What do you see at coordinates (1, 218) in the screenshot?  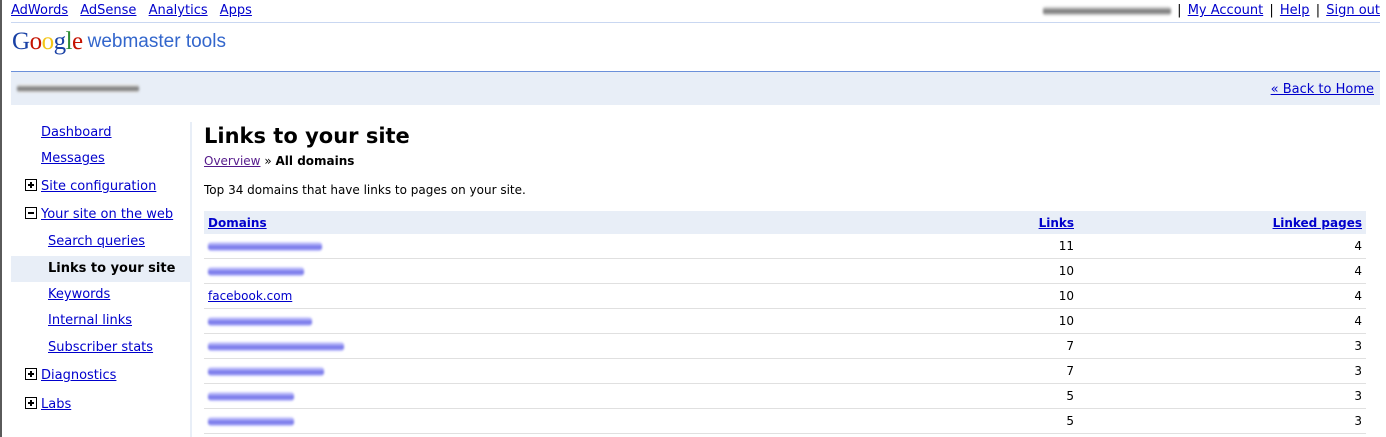 I see `window-left-frame` at bounding box center [1, 218].